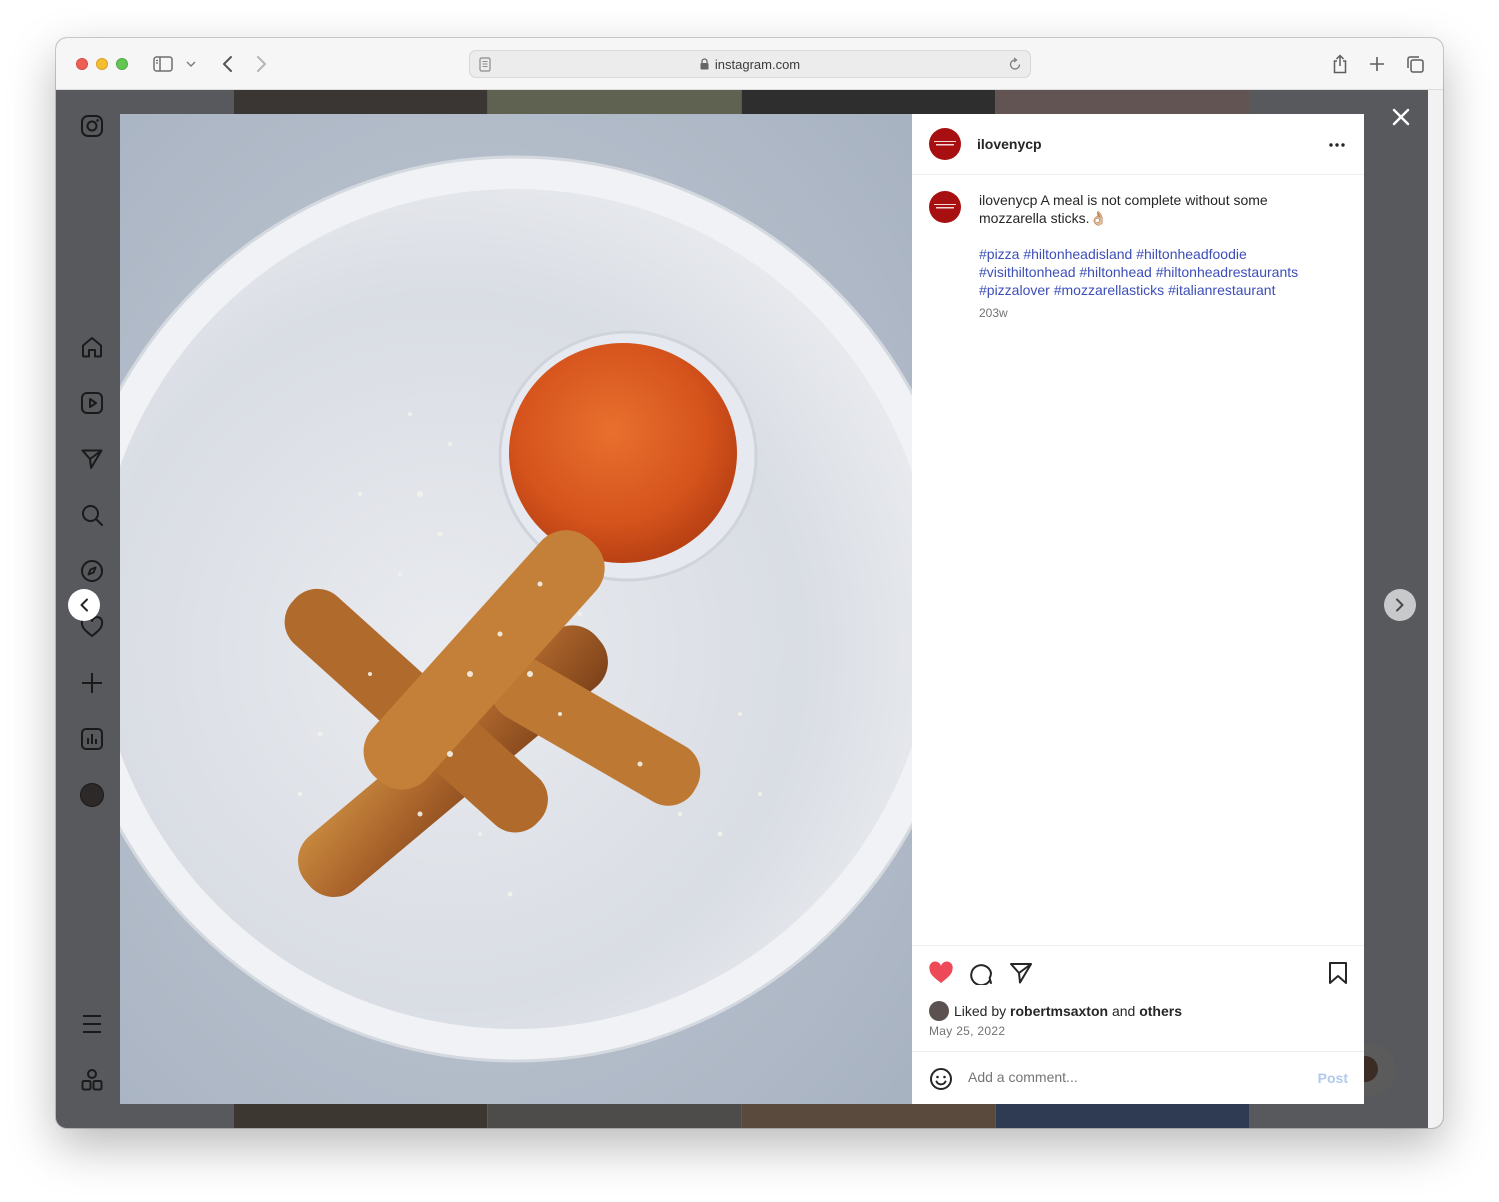 The image size is (1499, 1202). I want to click on author-avatar, so click(945, 144).